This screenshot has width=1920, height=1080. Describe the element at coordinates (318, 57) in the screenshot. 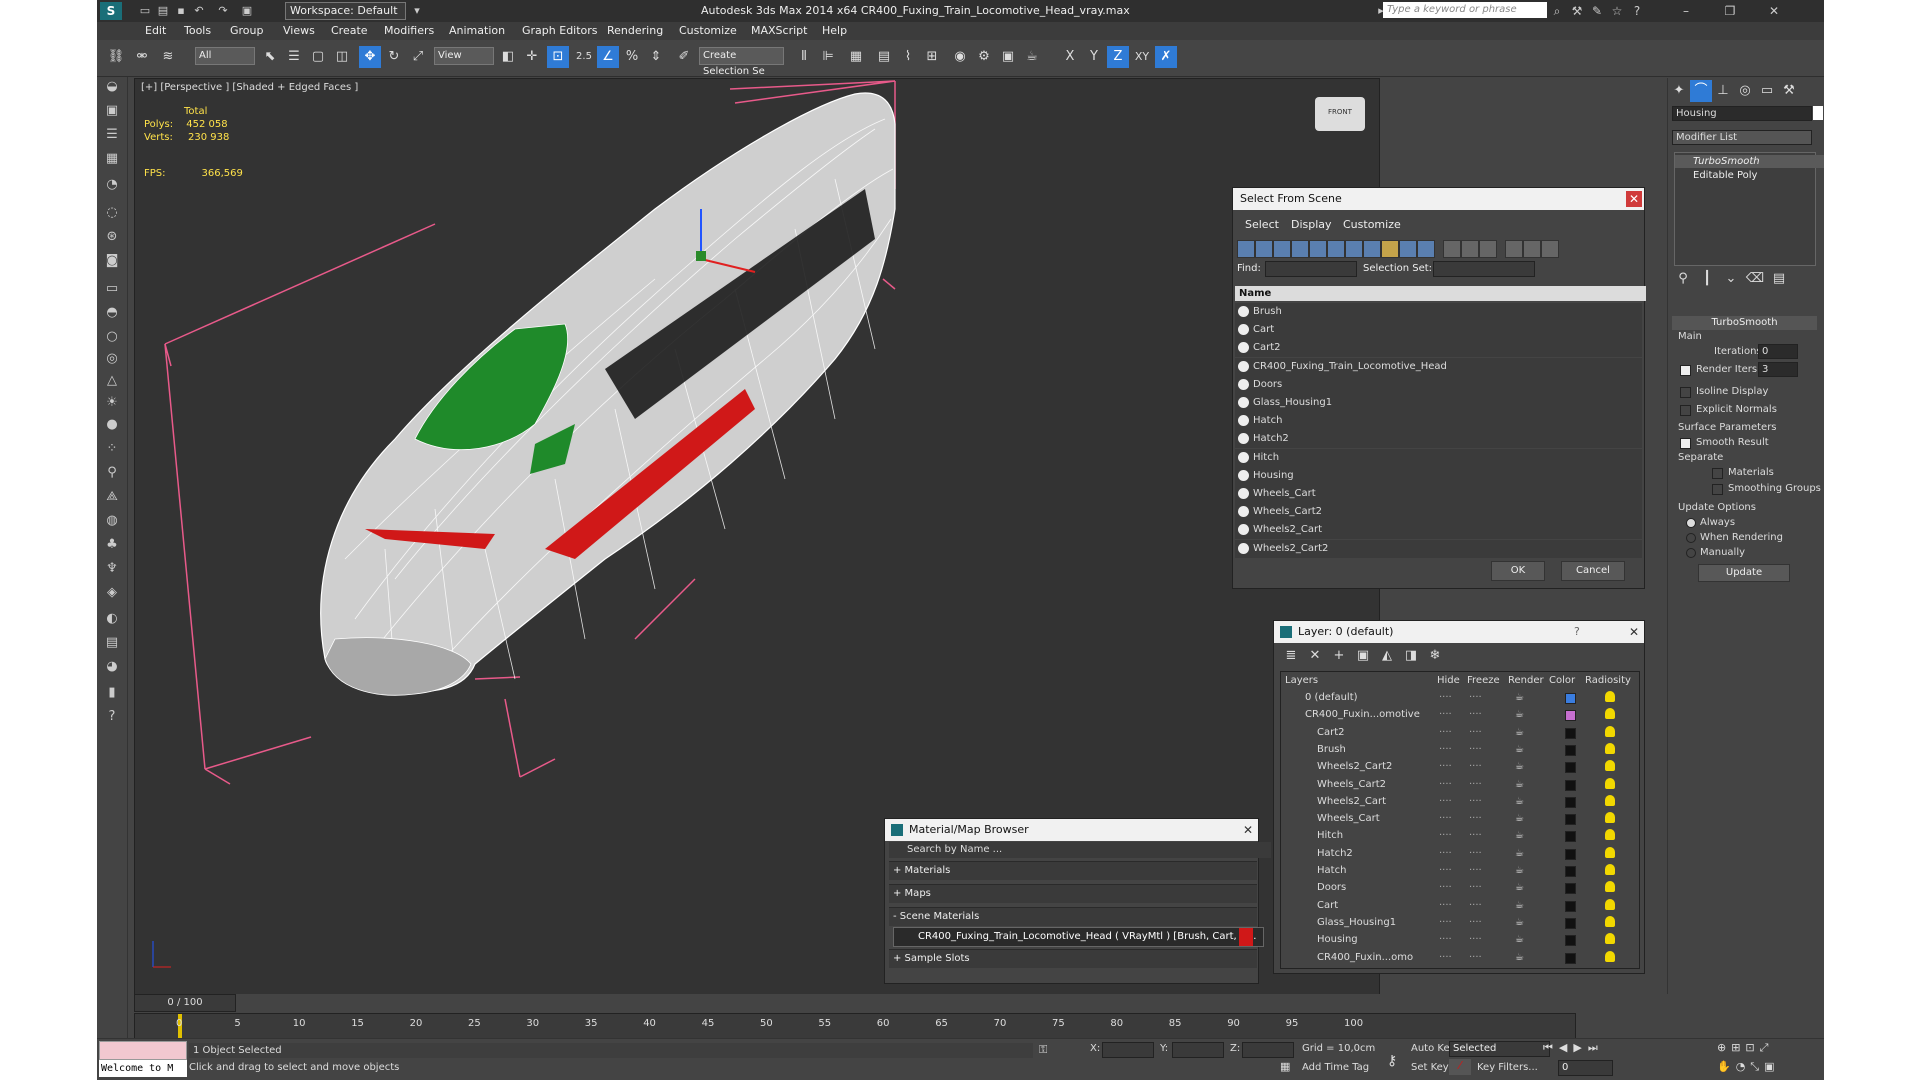

I see `rect-selection-icon: ▢` at that location.